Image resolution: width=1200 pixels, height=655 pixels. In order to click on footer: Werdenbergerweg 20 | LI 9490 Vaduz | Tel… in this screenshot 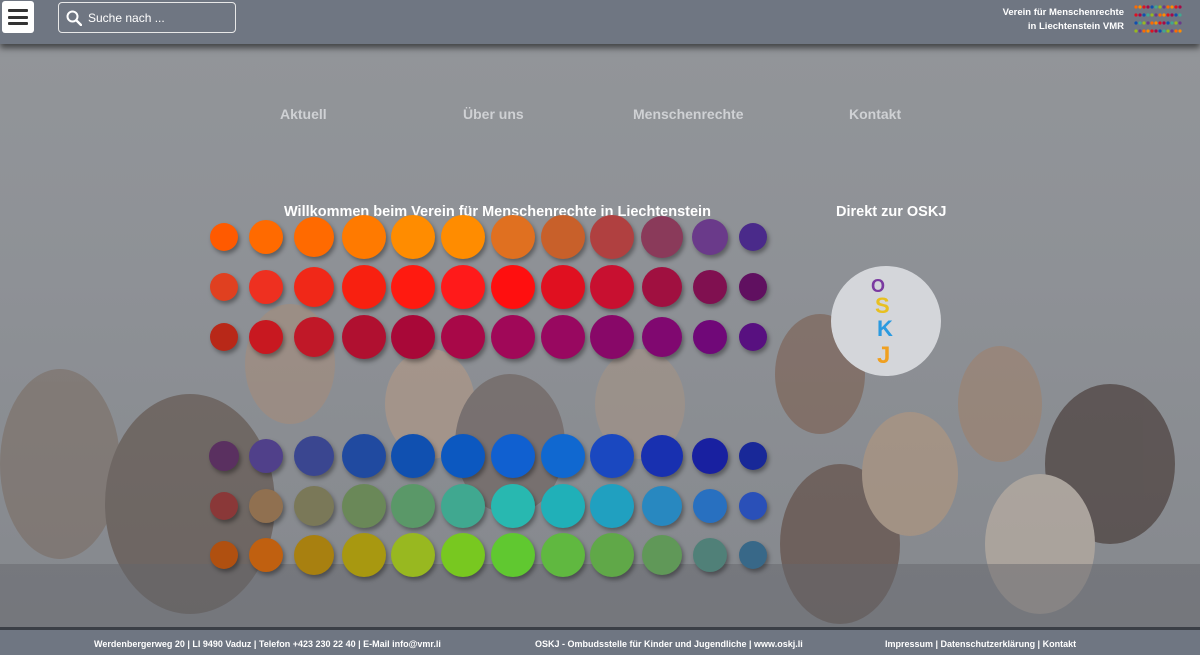, I will do `click(600, 641)`.